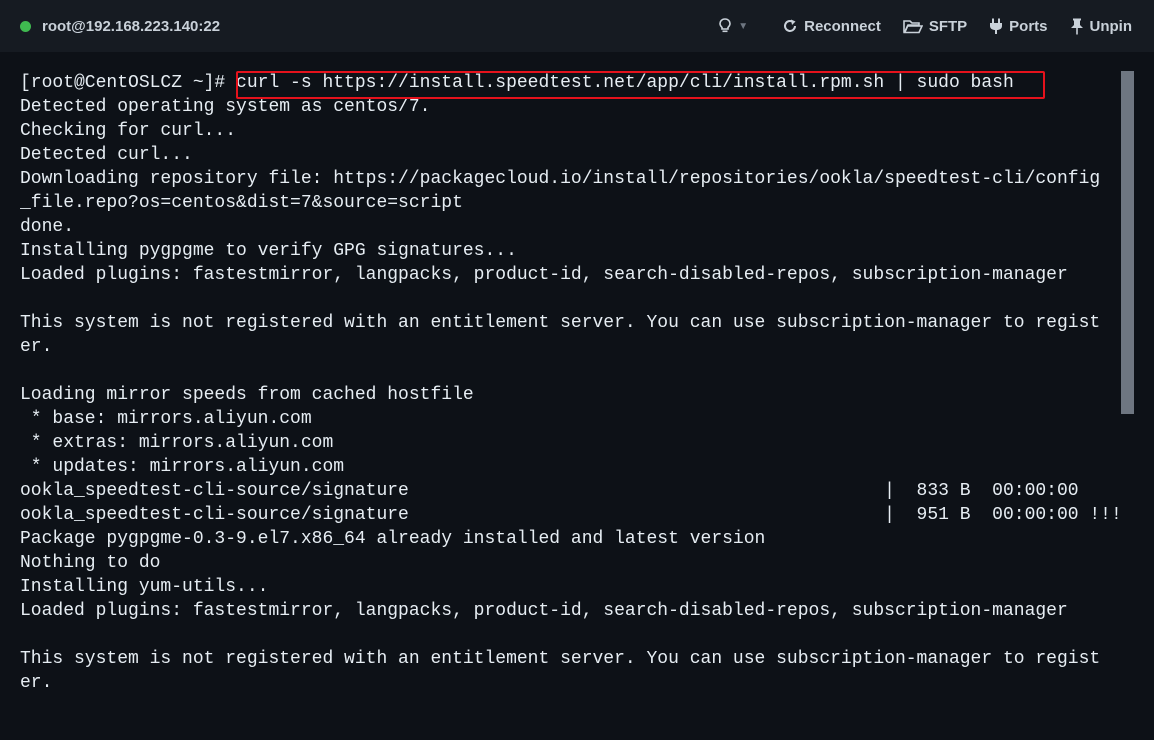 The height and width of the screenshot is (740, 1154). I want to click on refresh-icon, so click(790, 25).